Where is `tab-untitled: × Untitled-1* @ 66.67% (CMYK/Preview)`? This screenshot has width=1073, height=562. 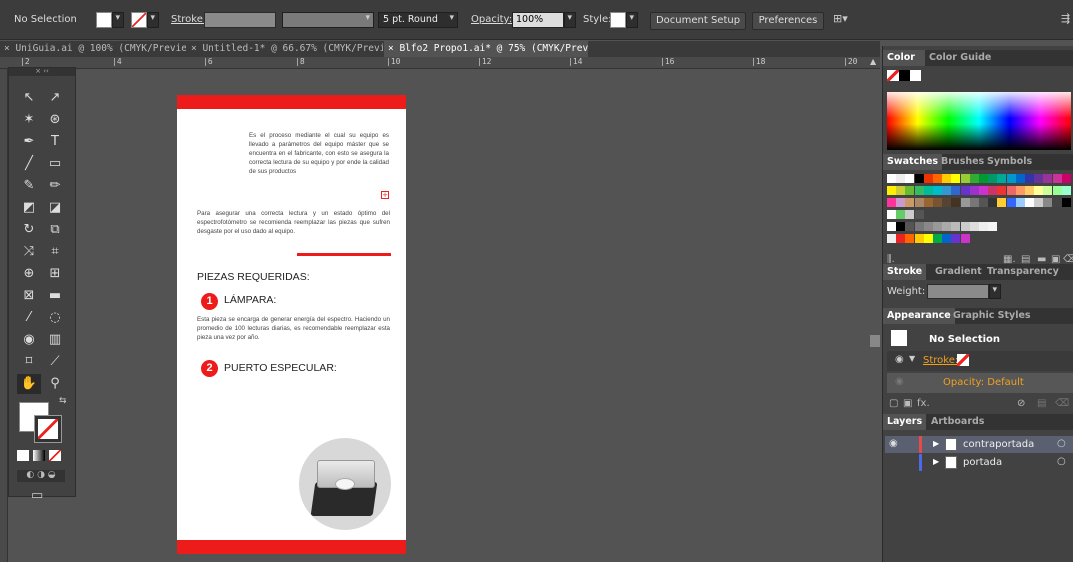 tab-untitled: × Untitled-1* @ 66.67% (CMYK/Preview) is located at coordinates (285, 49).